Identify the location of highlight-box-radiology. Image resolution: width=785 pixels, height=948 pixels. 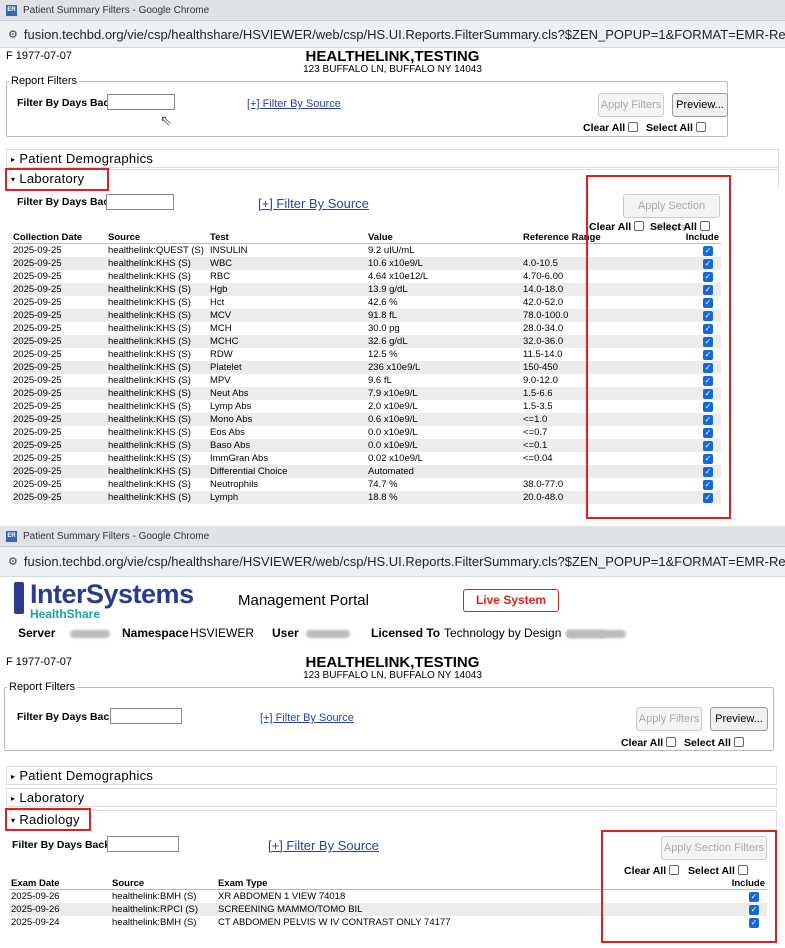
(48, 819).